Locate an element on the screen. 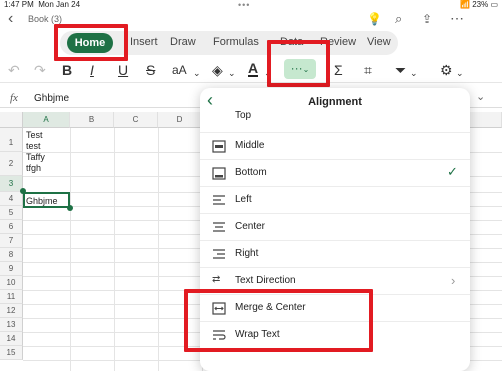  menu-item-label: Bottom is located at coordinates (251, 172).